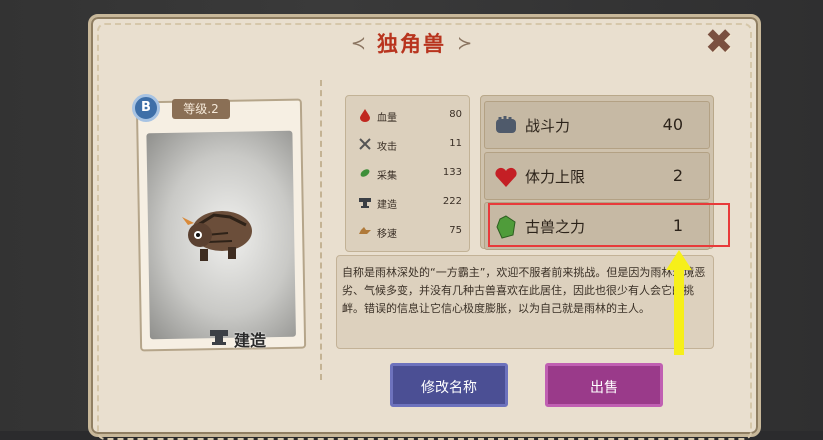  I want to click on power-value: 40, so click(672, 124).